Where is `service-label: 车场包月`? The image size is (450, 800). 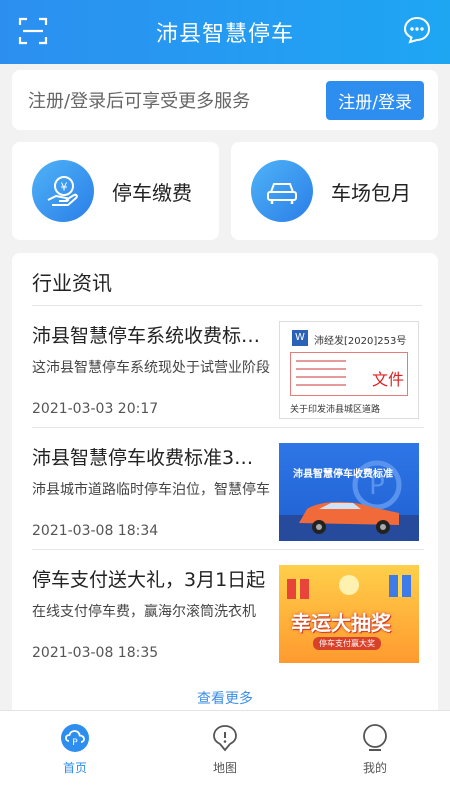
service-label: 车场包月 is located at coordinates (371, 192).